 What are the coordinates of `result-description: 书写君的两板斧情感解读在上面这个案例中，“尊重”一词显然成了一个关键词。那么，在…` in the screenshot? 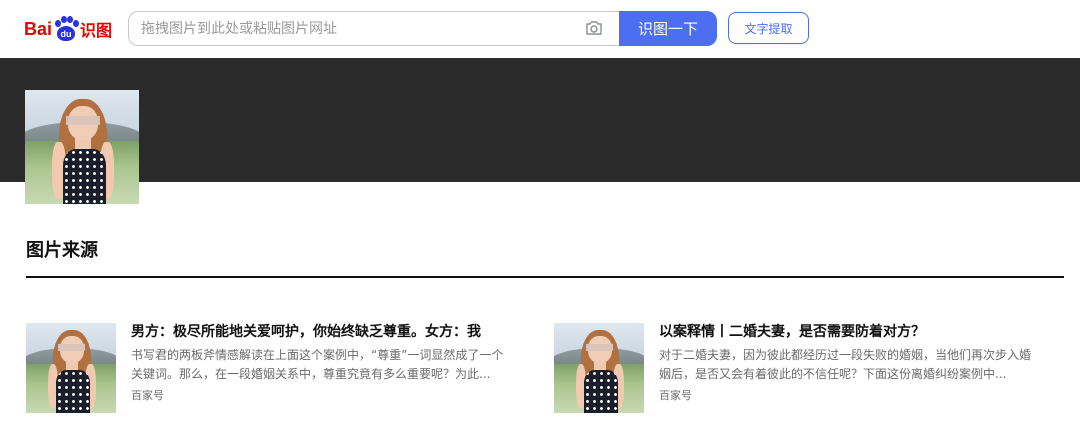 It's located at (317, 364).